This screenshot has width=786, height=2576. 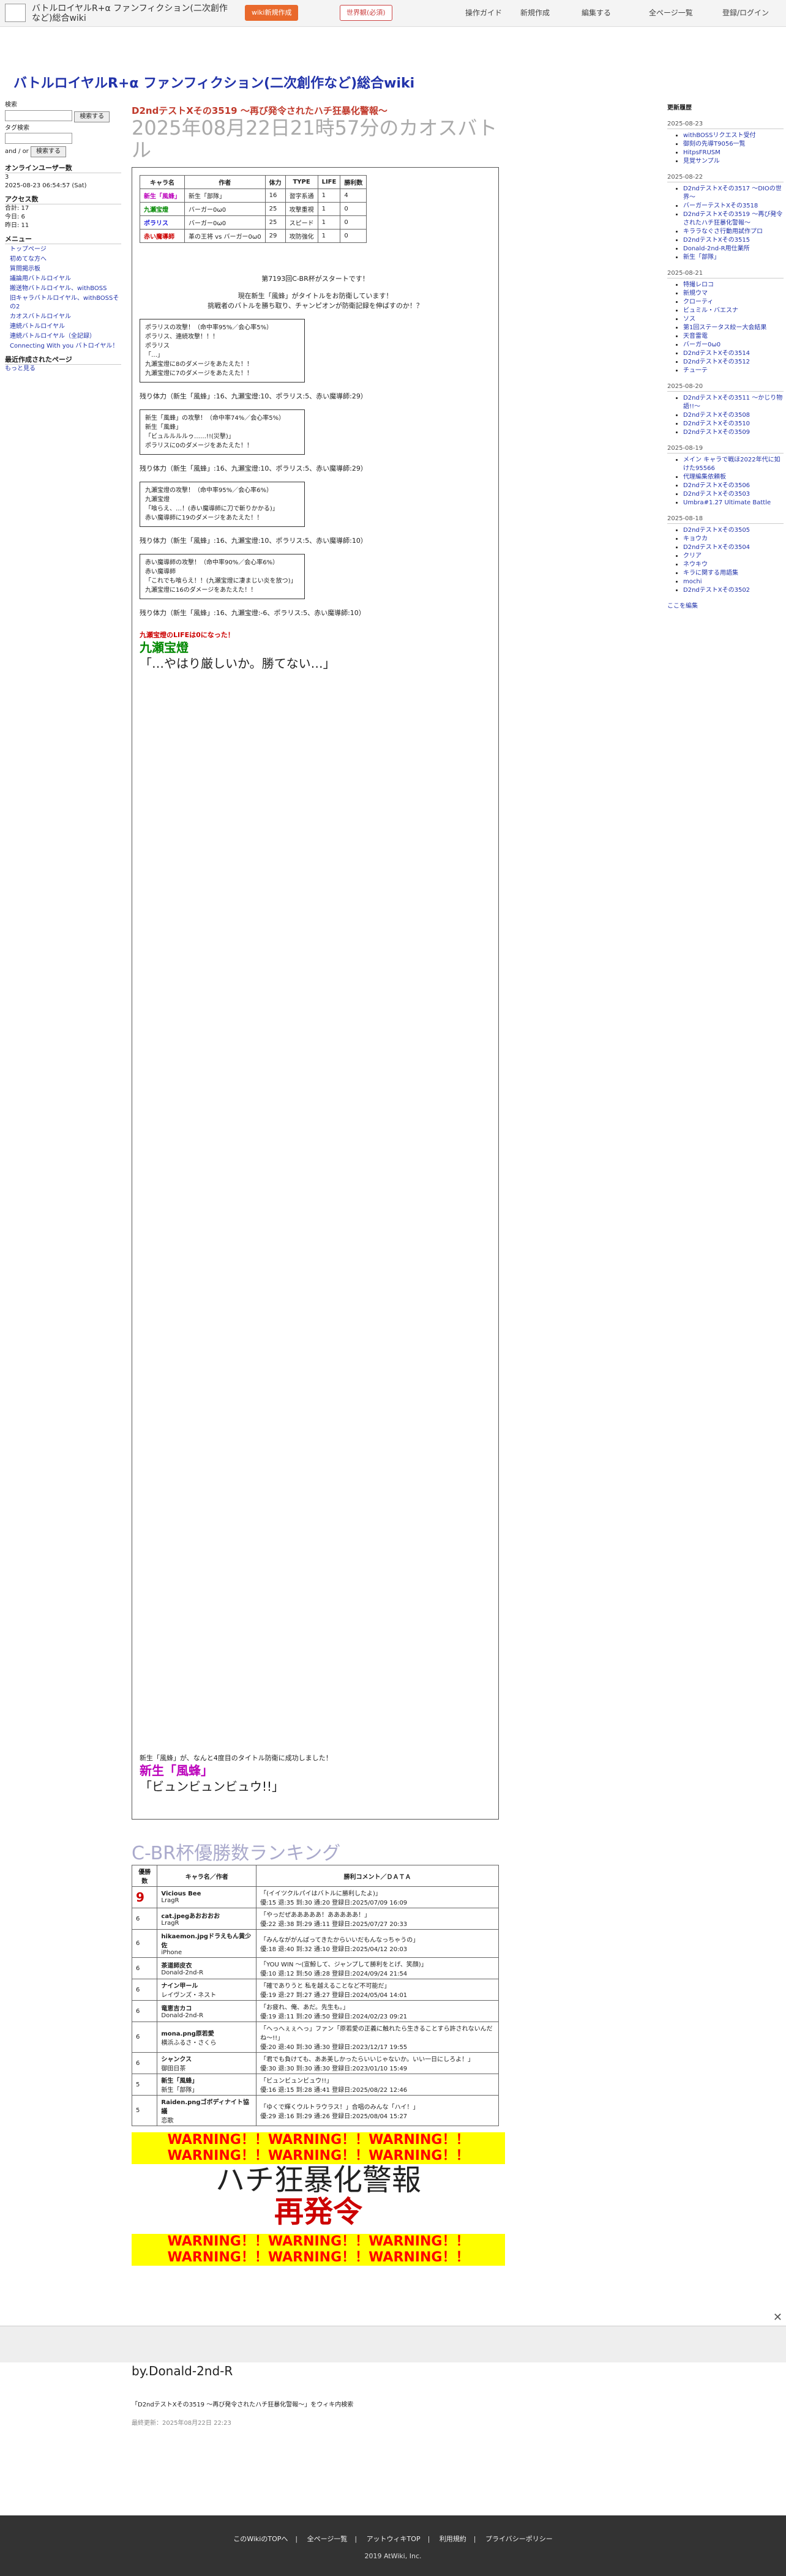 What do you see at coordinates (167, 2121) in the screenshot?
I see `cell: 恋歌` at bounding box center [167, 2121].